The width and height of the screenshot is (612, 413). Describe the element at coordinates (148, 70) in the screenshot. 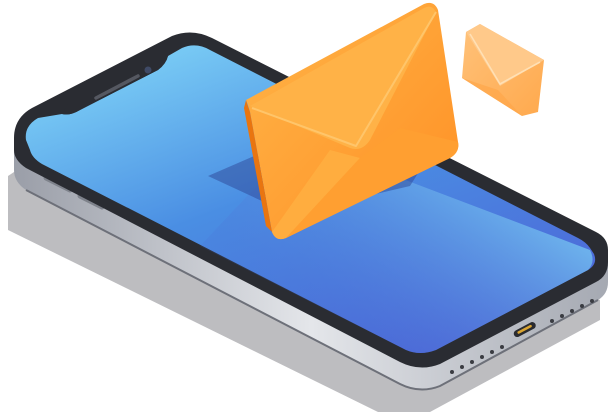

I see `front-camera` at that location.